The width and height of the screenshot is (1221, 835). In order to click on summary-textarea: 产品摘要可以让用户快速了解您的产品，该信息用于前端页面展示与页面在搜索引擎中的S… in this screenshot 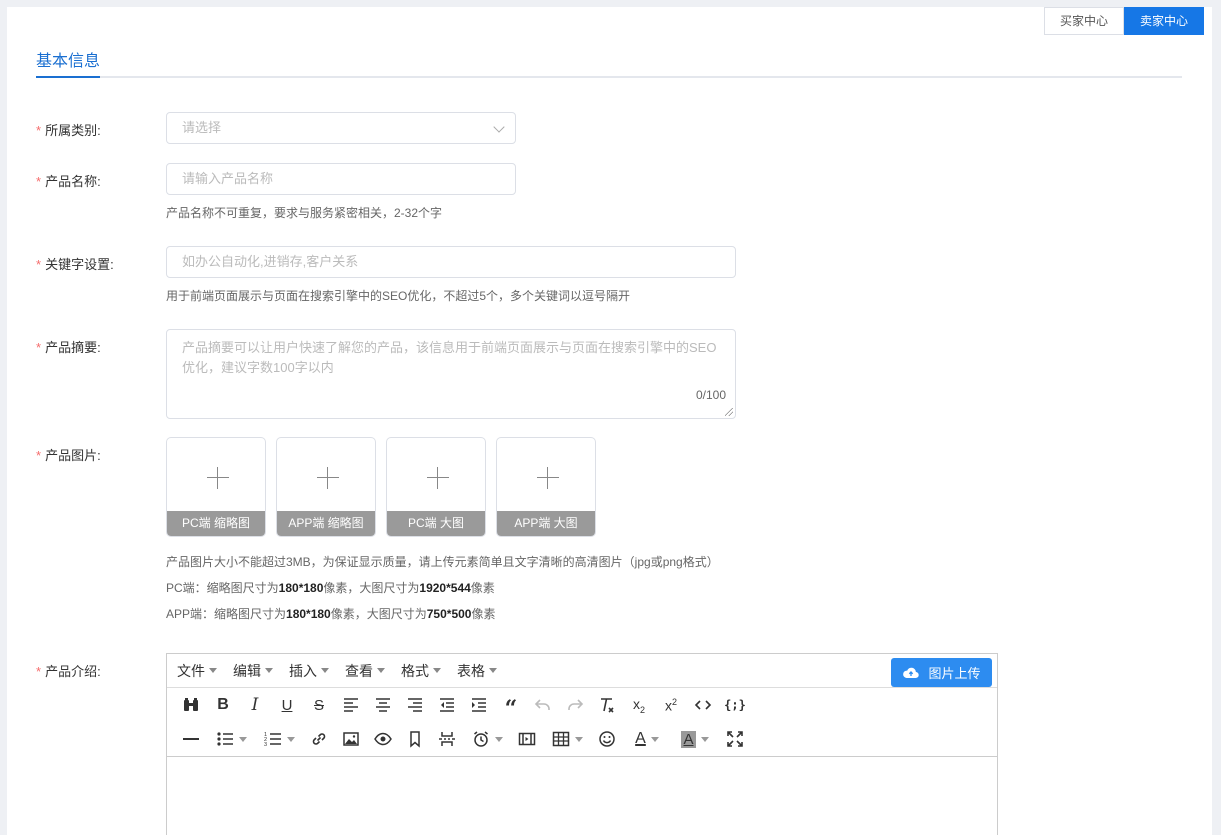, I will do `click(451, 374)`.